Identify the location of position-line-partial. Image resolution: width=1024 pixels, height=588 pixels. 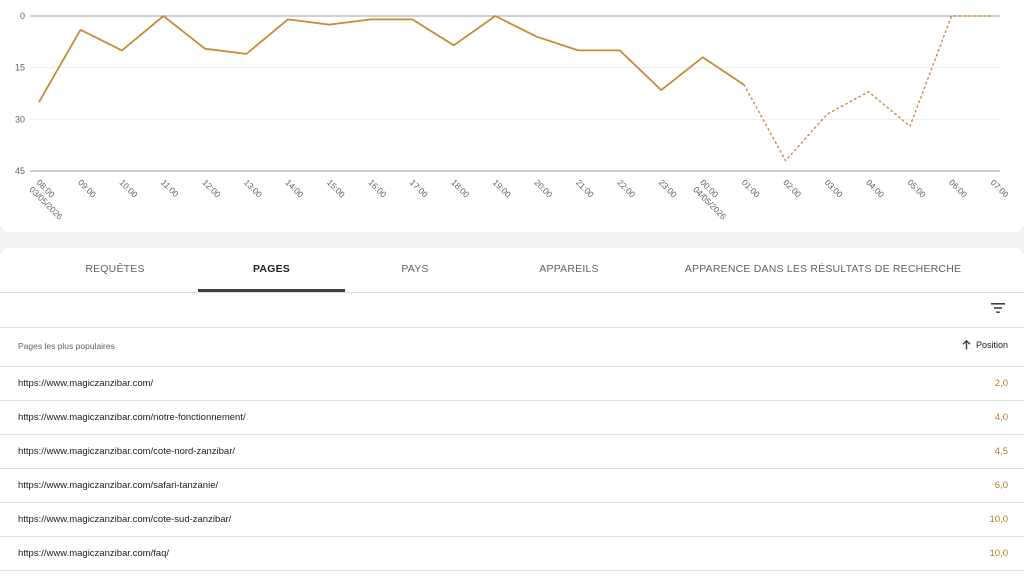
(868, 88).